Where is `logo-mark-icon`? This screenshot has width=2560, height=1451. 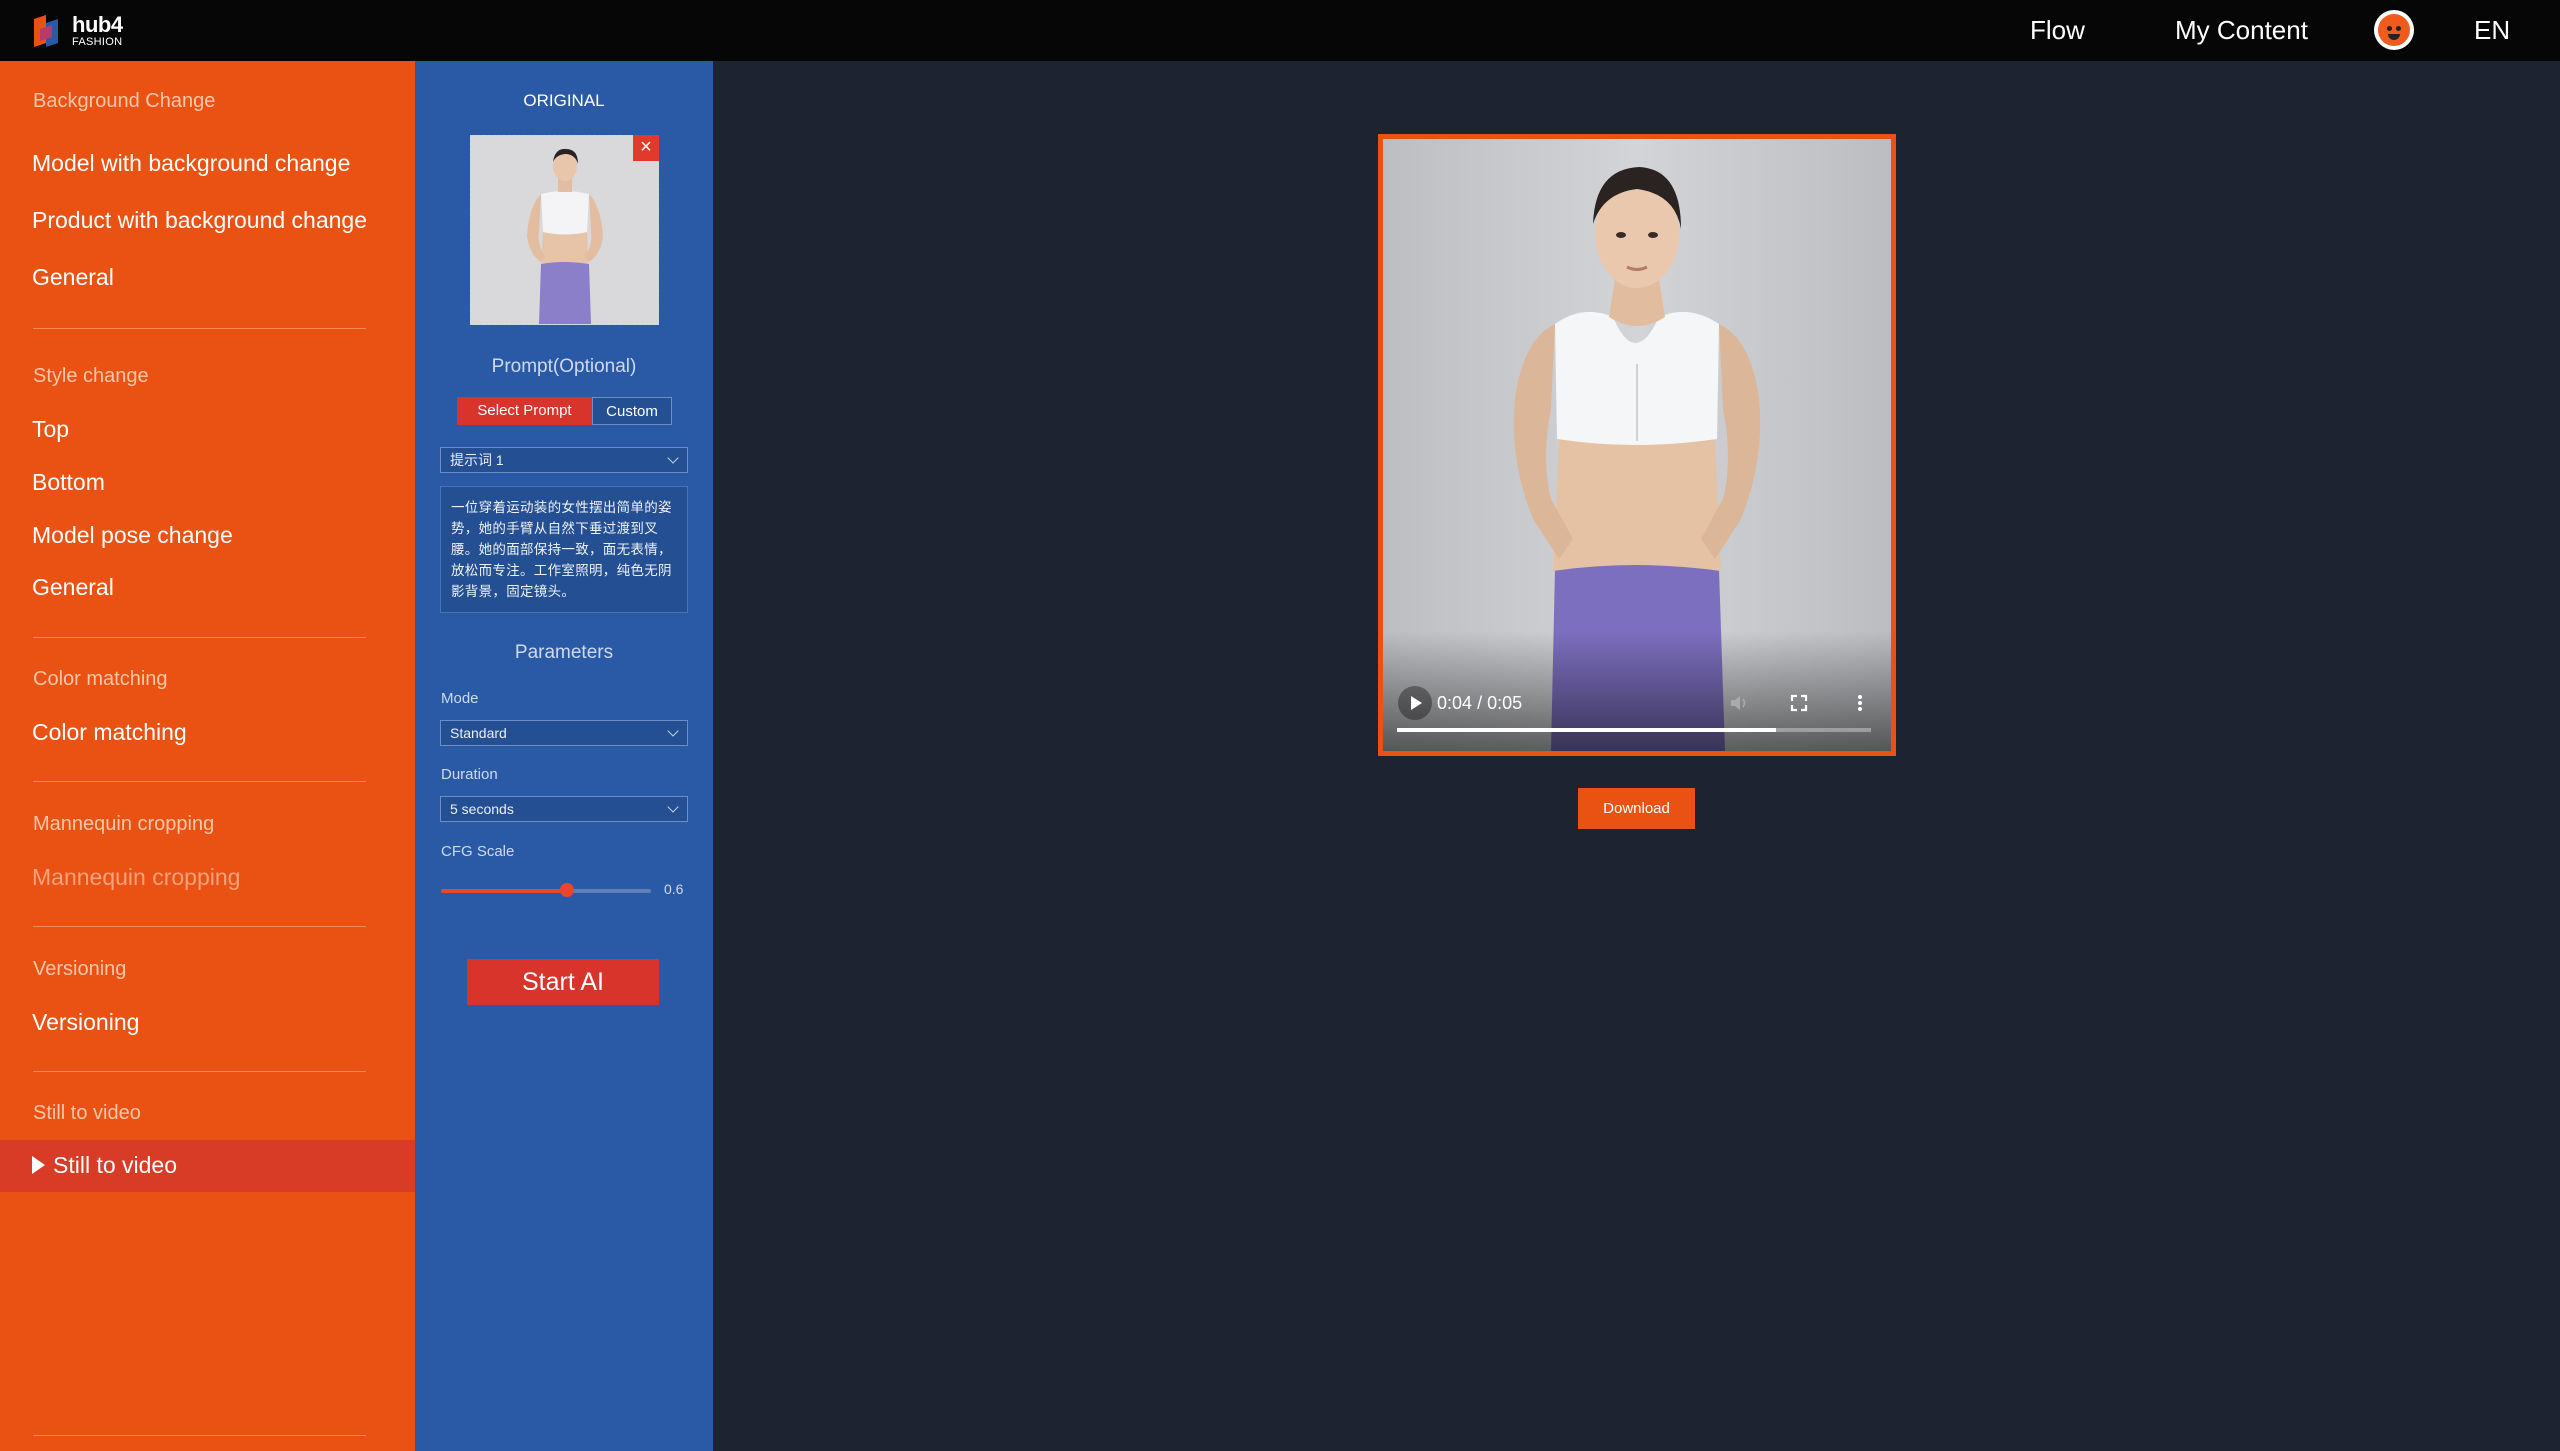 logo-mark-icon is located at coordinates (48, 31).